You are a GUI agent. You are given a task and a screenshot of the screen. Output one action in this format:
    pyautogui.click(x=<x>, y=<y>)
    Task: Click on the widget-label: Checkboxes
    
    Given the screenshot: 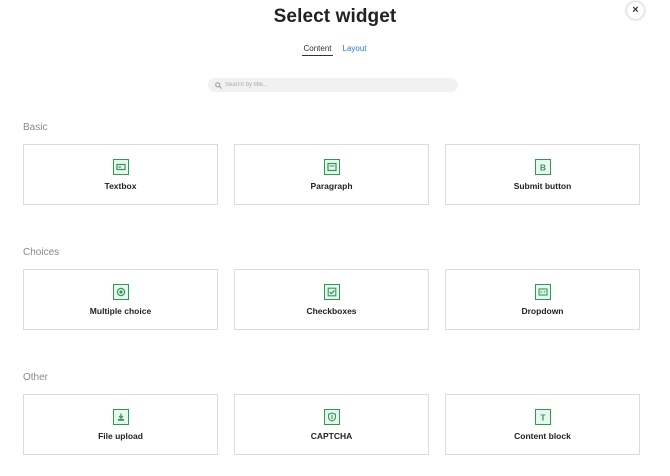 What is the action you would take?
    pyautogui.click(x=331, y=311)
    